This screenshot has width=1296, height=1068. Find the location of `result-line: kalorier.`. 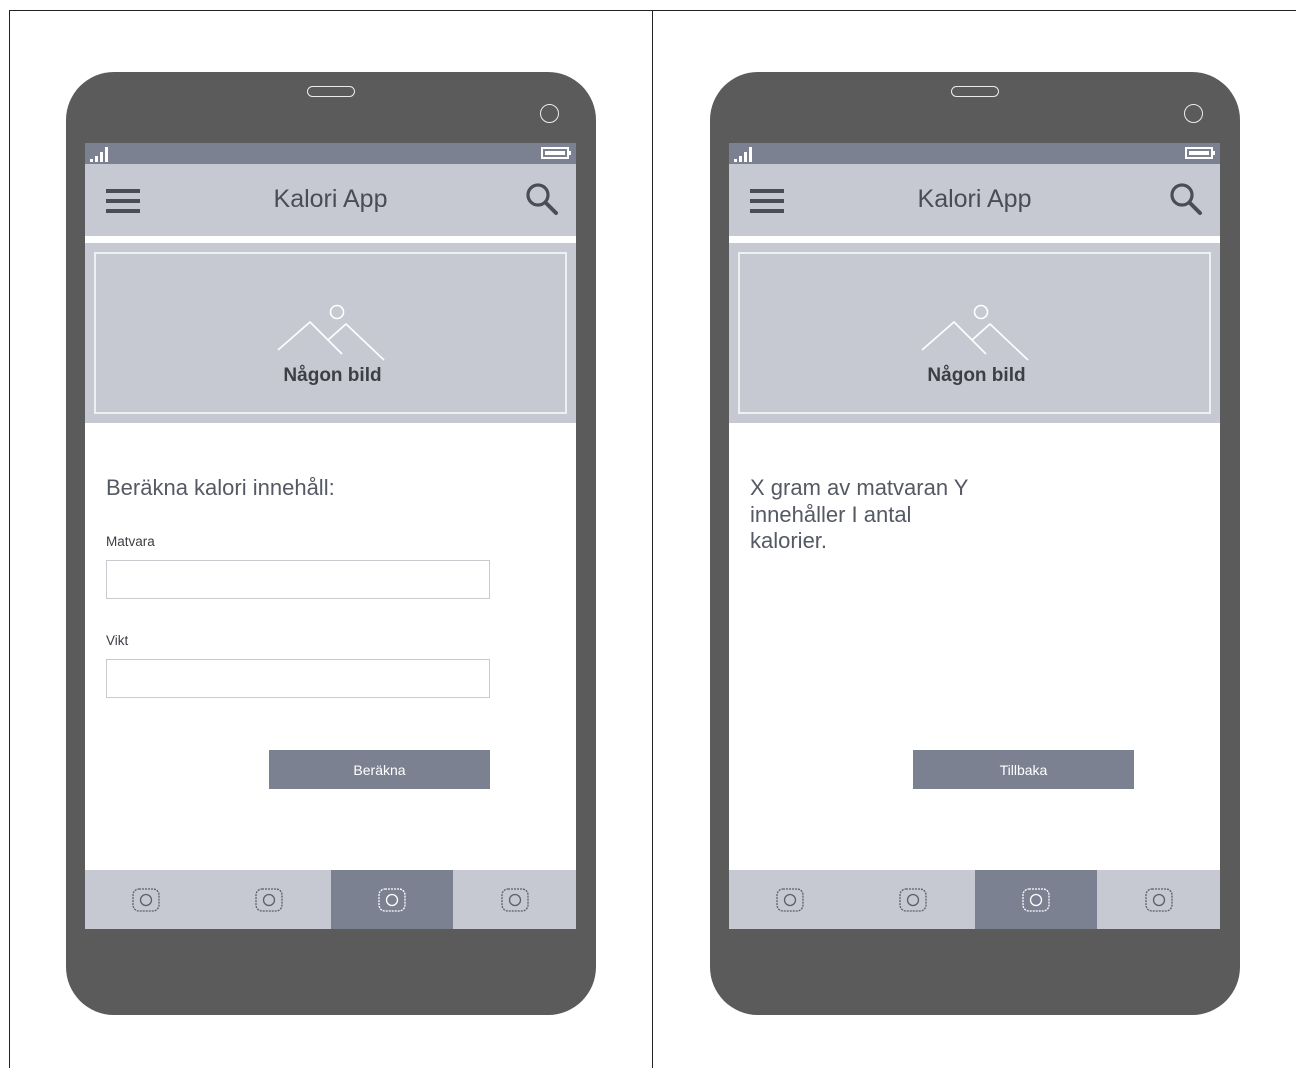

result-line: kalorier. is located at coordinates (789, 540).